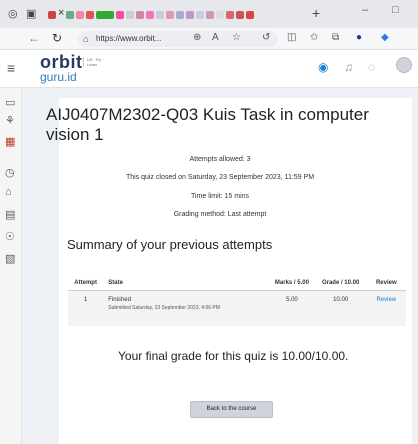 The width and height of the screenshot is (418, 444). What do you see at coordinates (186, 274) in the screenshot?
I see `column-header: State` at bounding box center [186, 274].